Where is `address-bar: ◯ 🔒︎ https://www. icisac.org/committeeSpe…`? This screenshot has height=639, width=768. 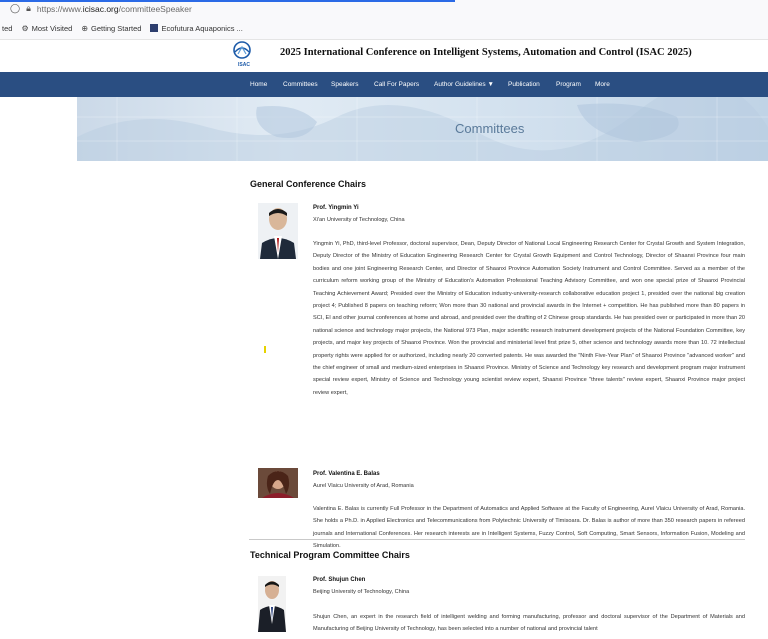 address-bar: ◯ 🔒︎ https://www. icisac.org/committeeSpe… is located at coordinates (384, 8).